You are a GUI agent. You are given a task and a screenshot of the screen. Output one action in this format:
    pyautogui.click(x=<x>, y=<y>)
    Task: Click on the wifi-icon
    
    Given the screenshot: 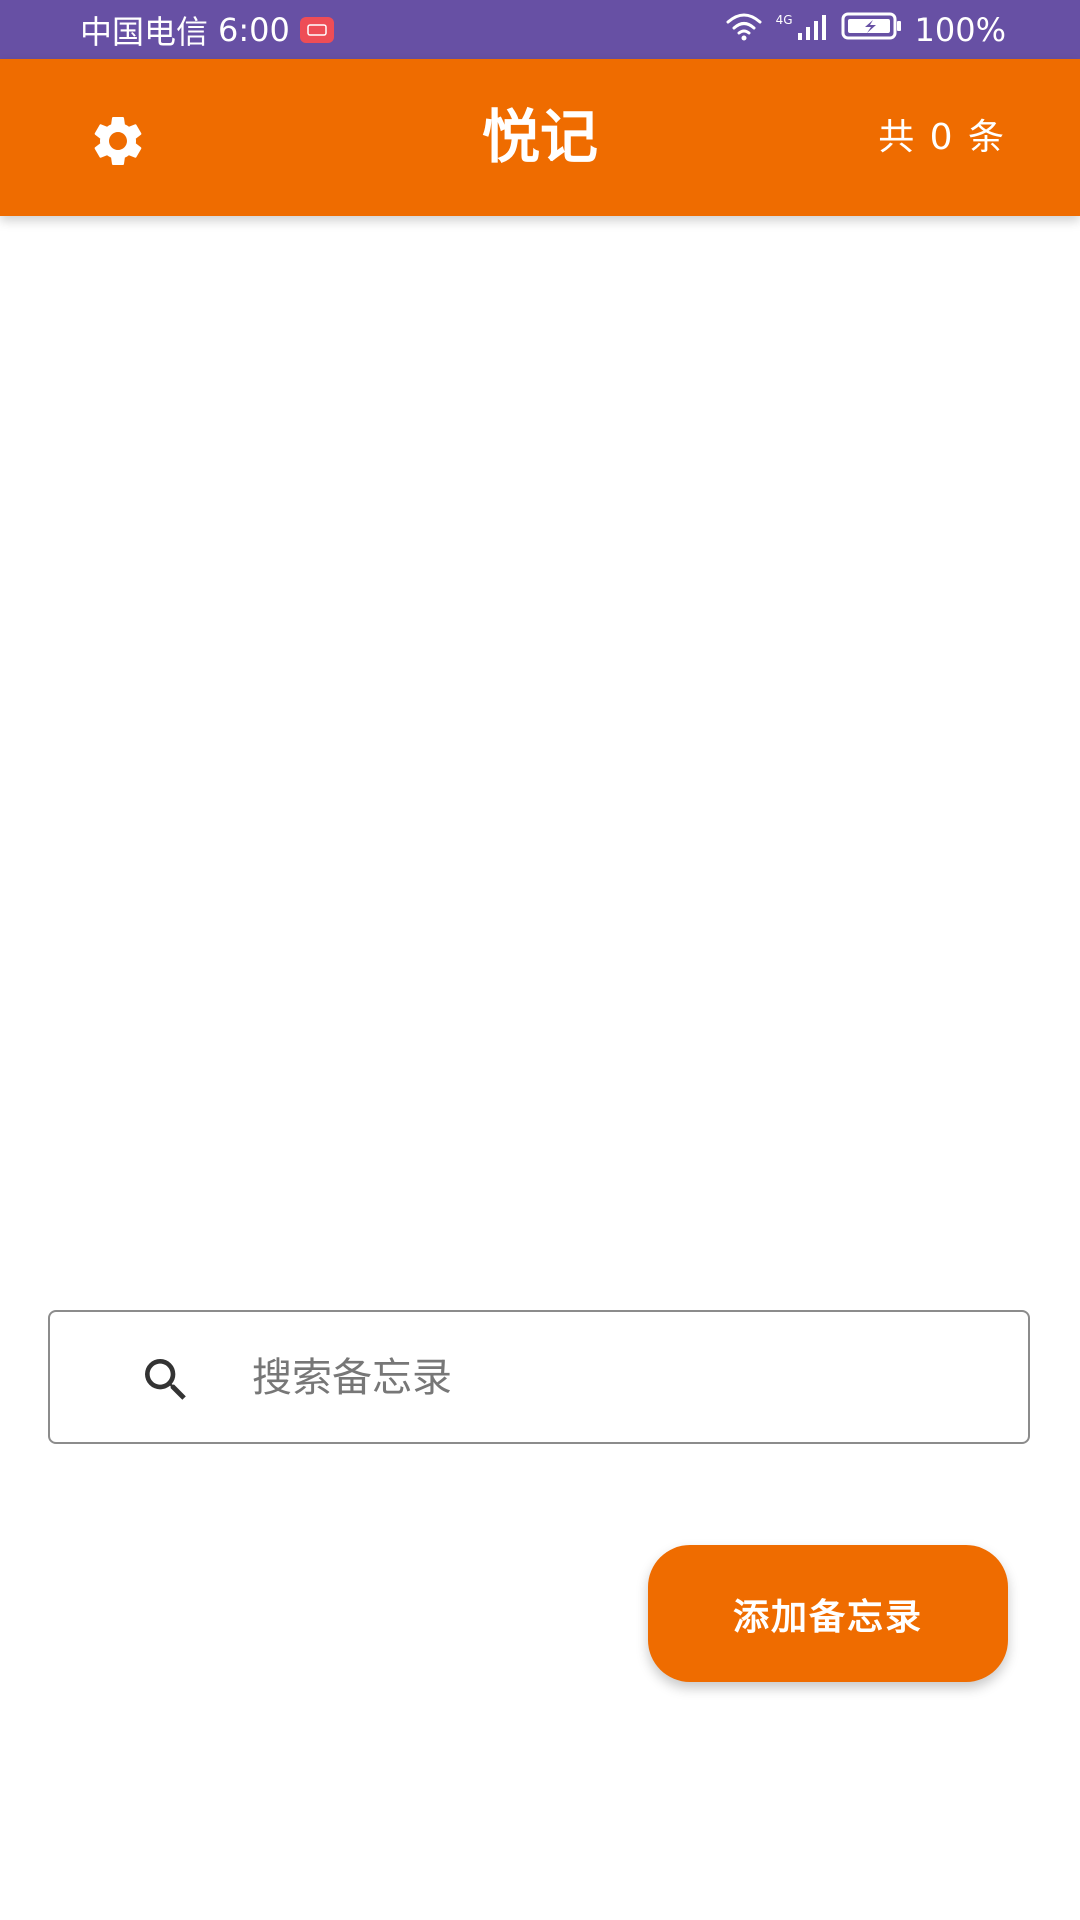 What is the action you would take?
    pyautogui.click(x=744, y=30)
    